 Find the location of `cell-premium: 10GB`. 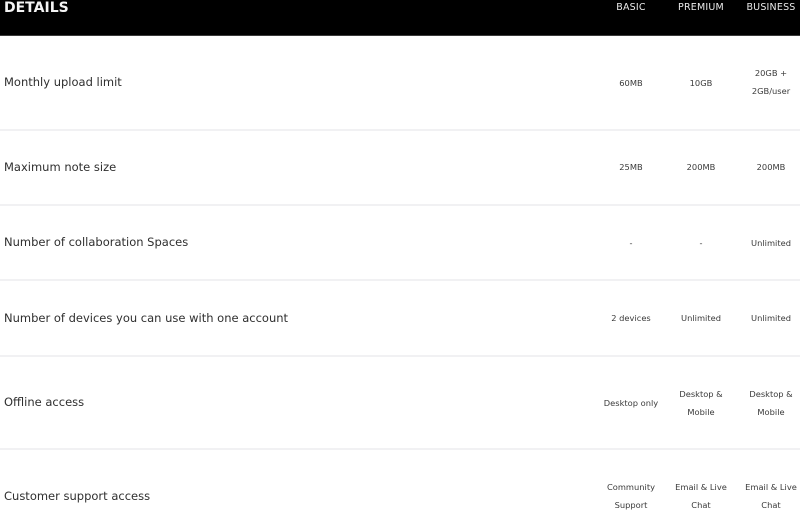

cell-premium: 10GB is located at coordinates (701, 83).